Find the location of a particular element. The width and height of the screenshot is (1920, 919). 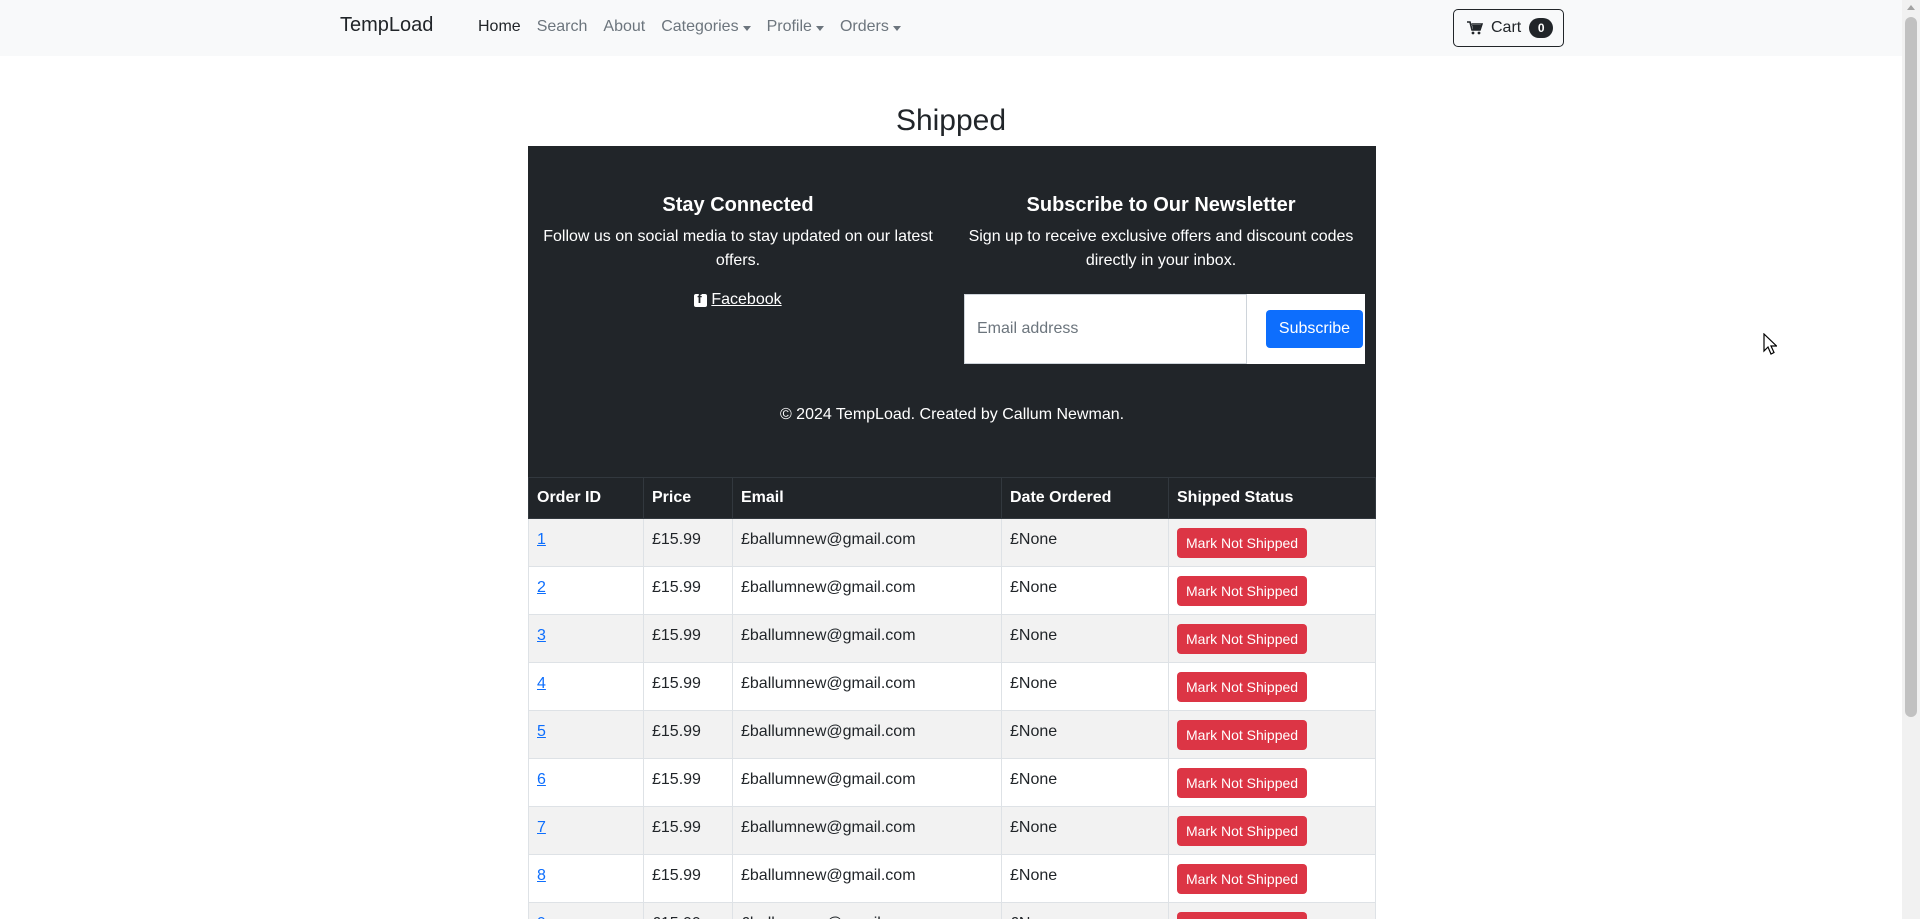

header-price: Price is located at coordinates (688, 498).